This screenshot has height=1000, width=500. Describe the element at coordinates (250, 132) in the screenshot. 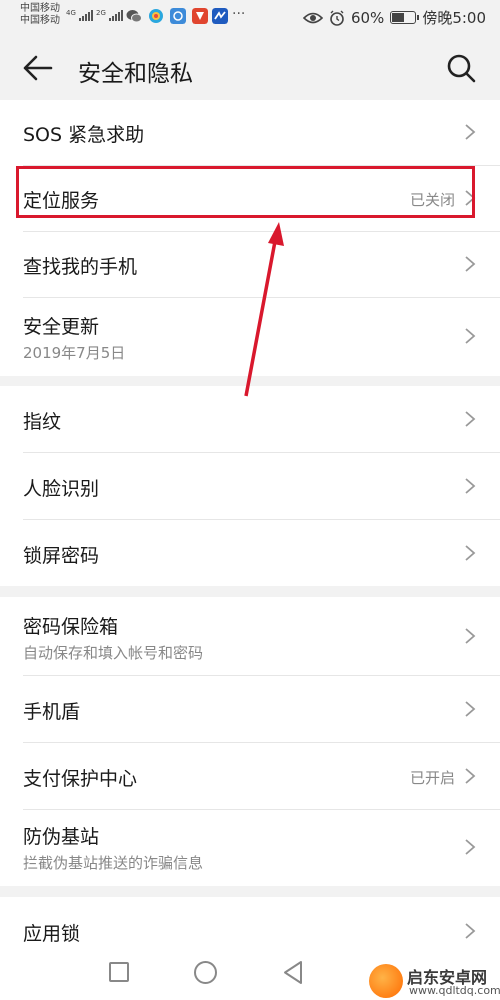

I see `row-sos: SOS 紧急求助` at that location.